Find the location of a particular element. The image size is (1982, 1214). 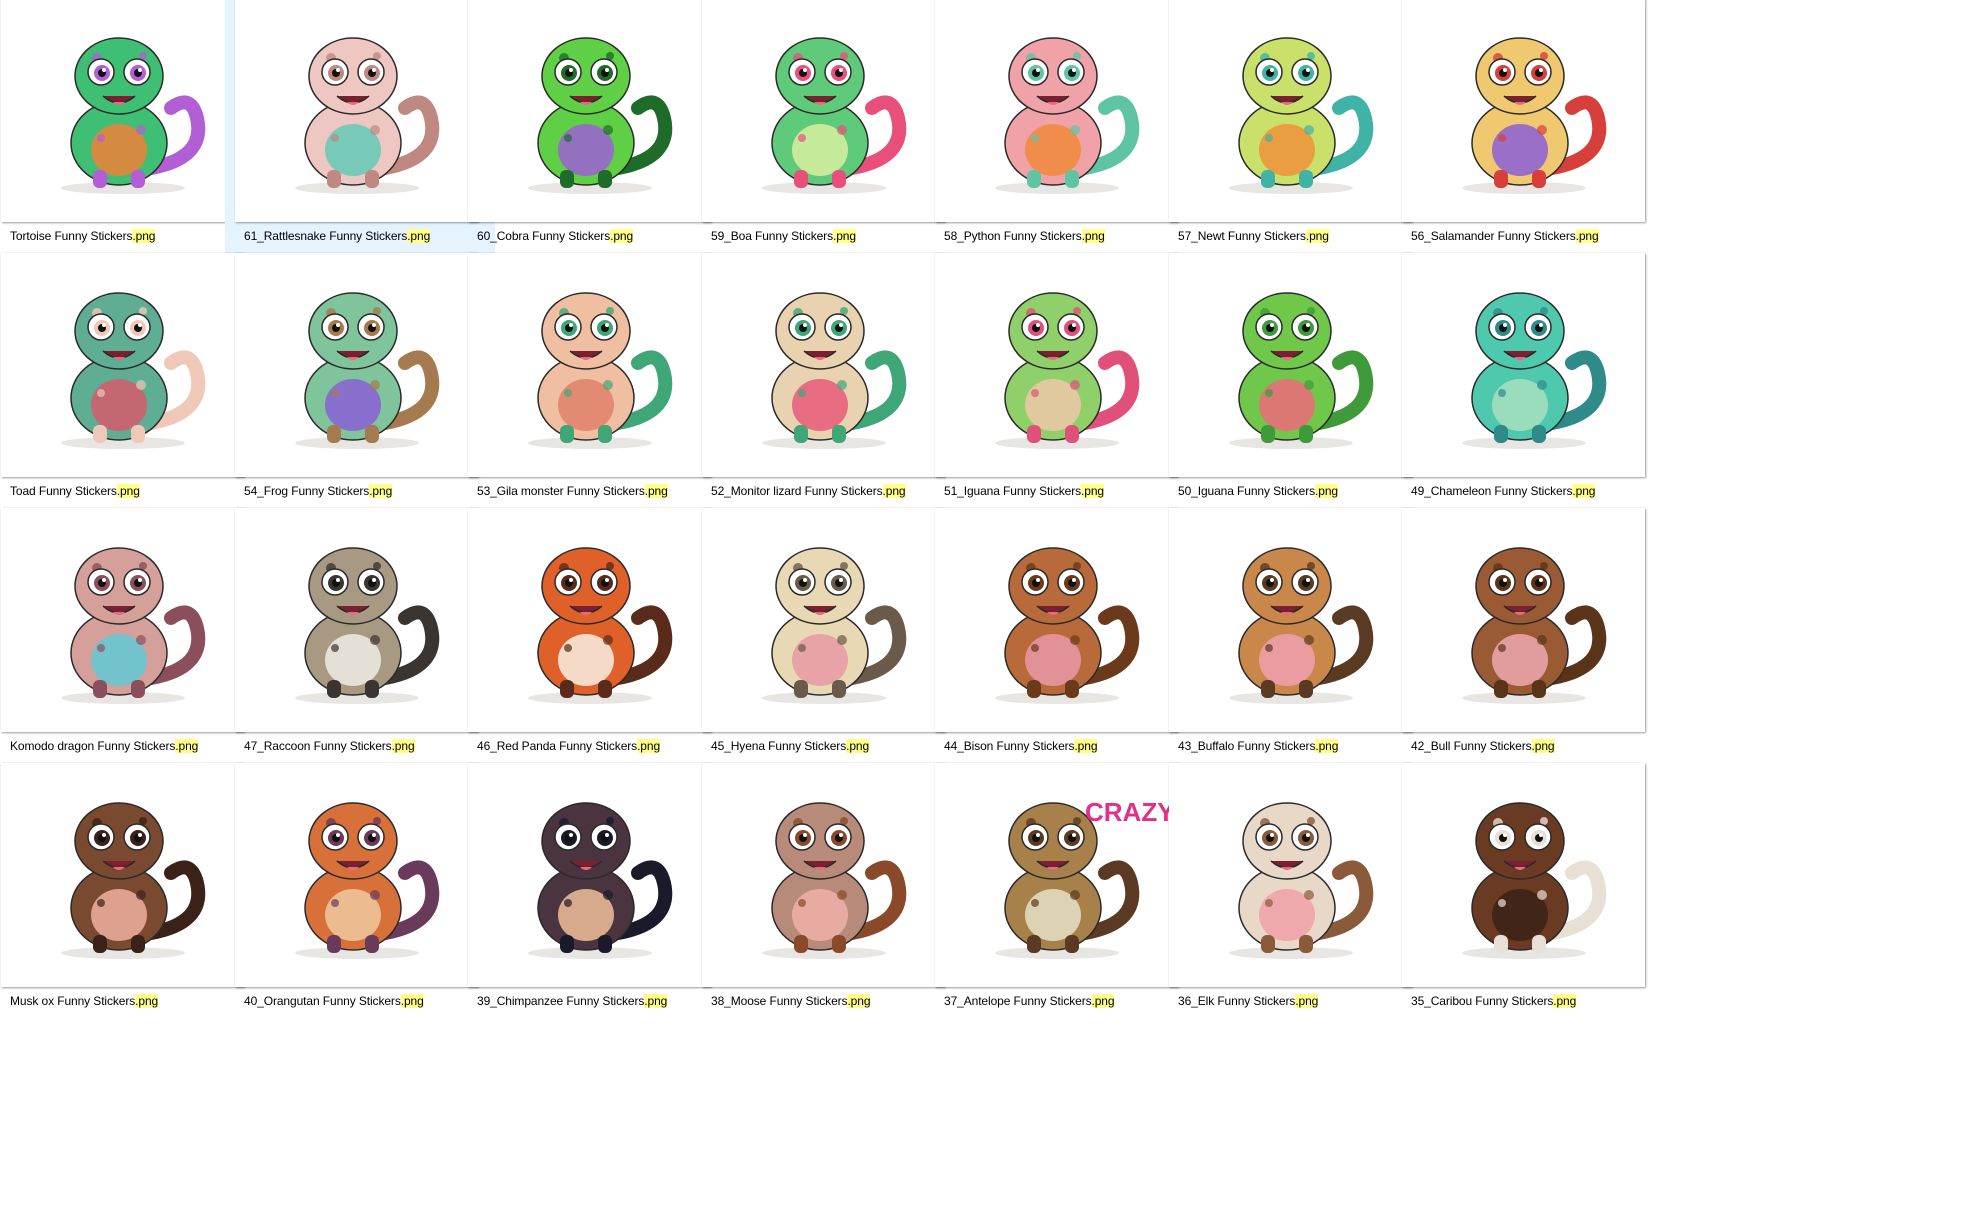

file-name-label: 58_Python Funny Stickers.png is located at coordinates (1024, 236).